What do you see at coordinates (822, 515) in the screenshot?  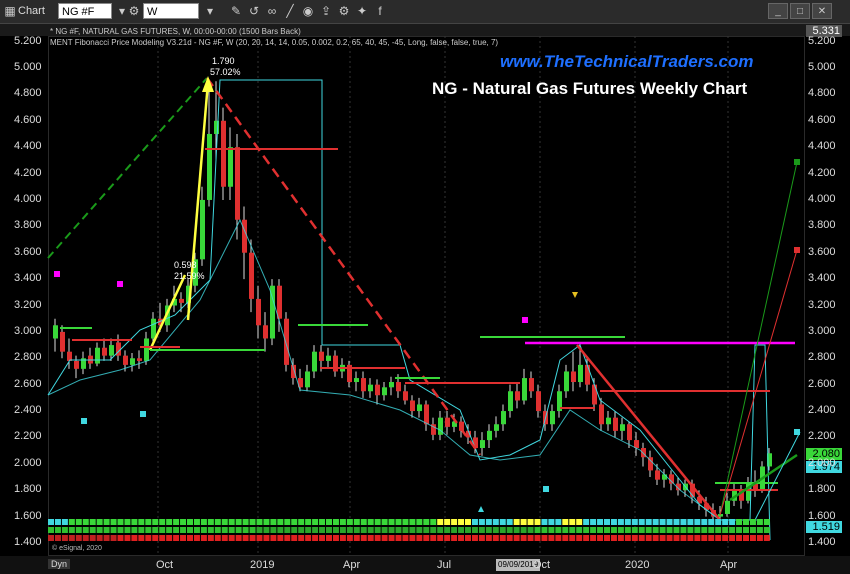 I see `y-tick-right: 1.600` at bounding box center [822, 515].